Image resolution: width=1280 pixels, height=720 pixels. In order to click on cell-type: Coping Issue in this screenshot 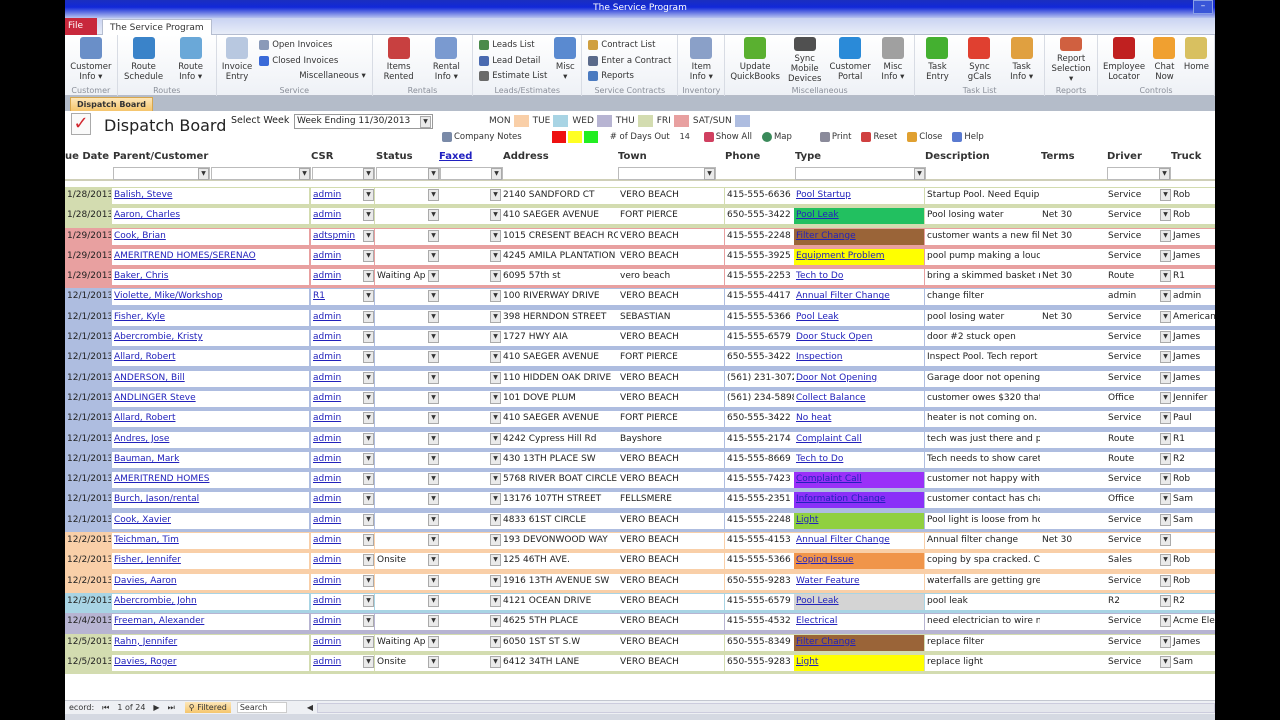, I will do `click(859, 561)`.